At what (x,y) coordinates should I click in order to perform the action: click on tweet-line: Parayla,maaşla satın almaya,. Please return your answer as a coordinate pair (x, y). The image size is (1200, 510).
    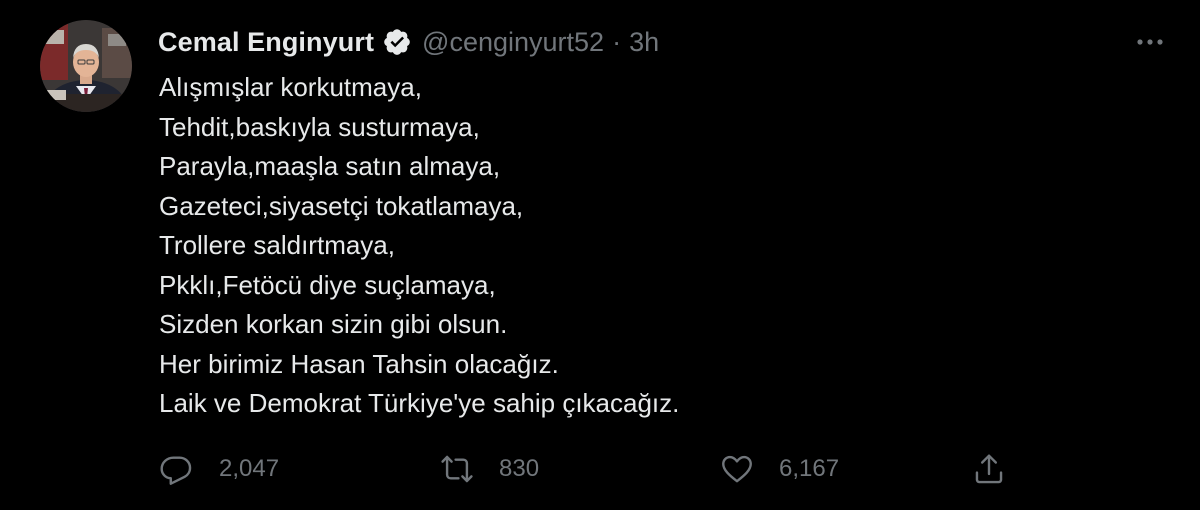
    Looking at the image, I should click on (330, 166).